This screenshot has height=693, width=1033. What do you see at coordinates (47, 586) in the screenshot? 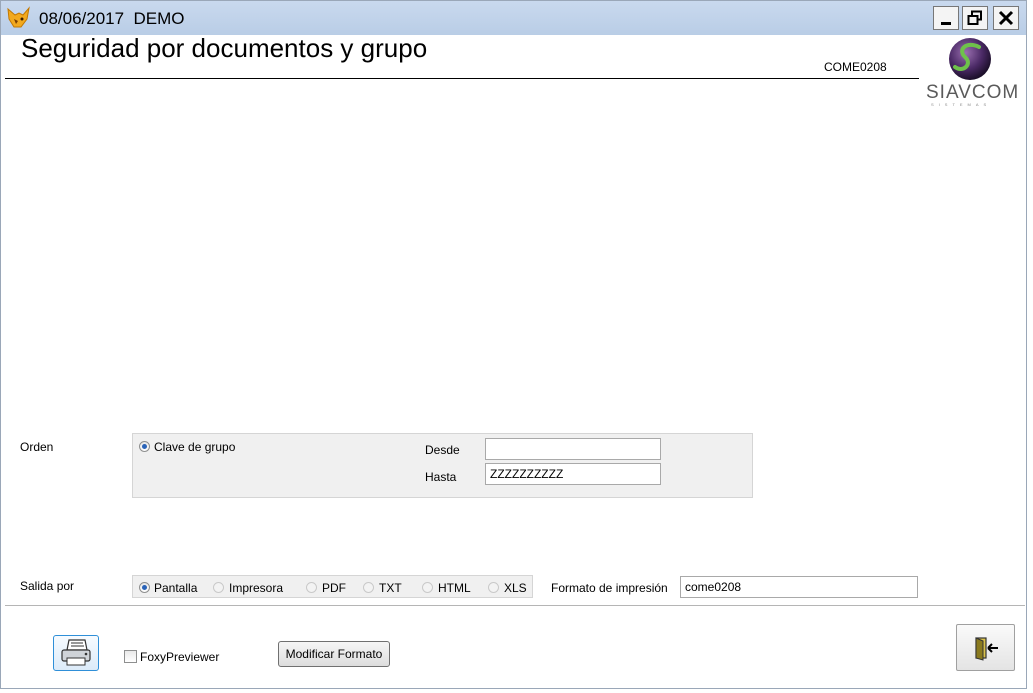
I see `salida-label: Salida por` at bounding box center [47, 586].